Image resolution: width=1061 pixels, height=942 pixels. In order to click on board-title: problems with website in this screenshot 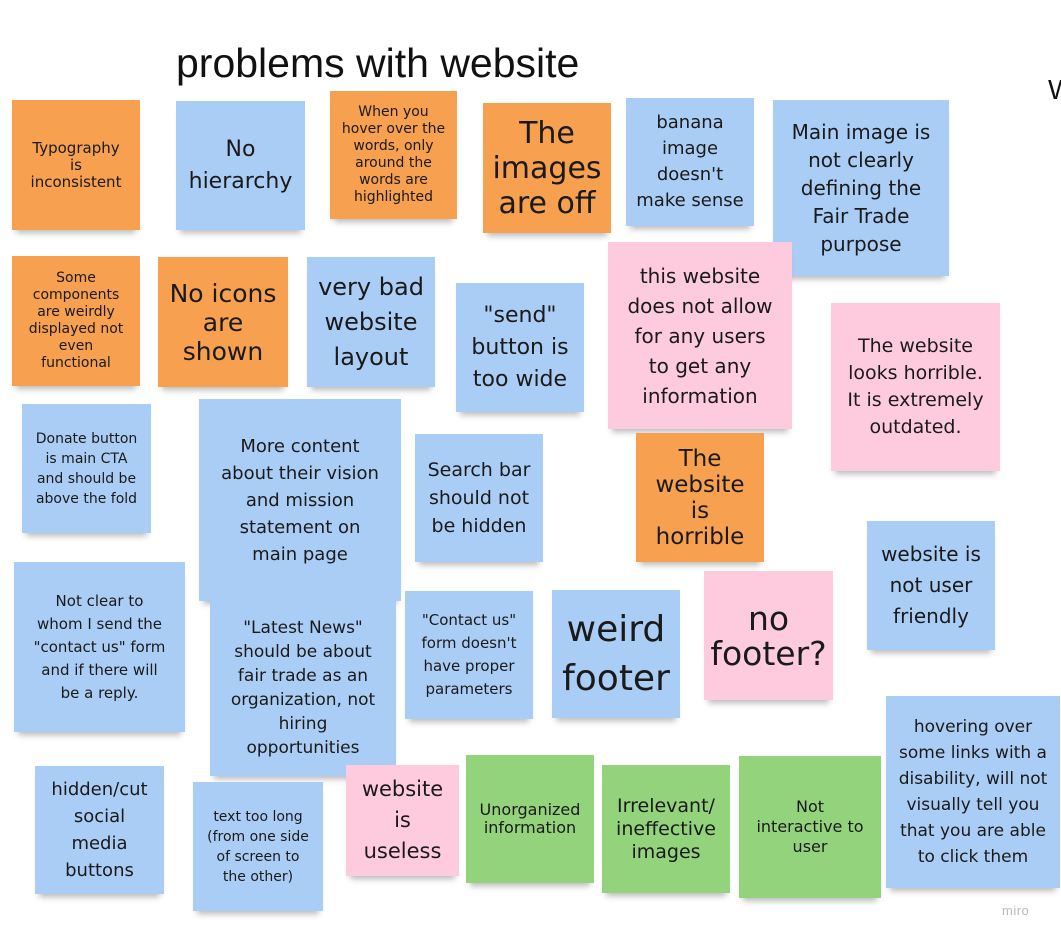, I will do `click(378, 63)`.